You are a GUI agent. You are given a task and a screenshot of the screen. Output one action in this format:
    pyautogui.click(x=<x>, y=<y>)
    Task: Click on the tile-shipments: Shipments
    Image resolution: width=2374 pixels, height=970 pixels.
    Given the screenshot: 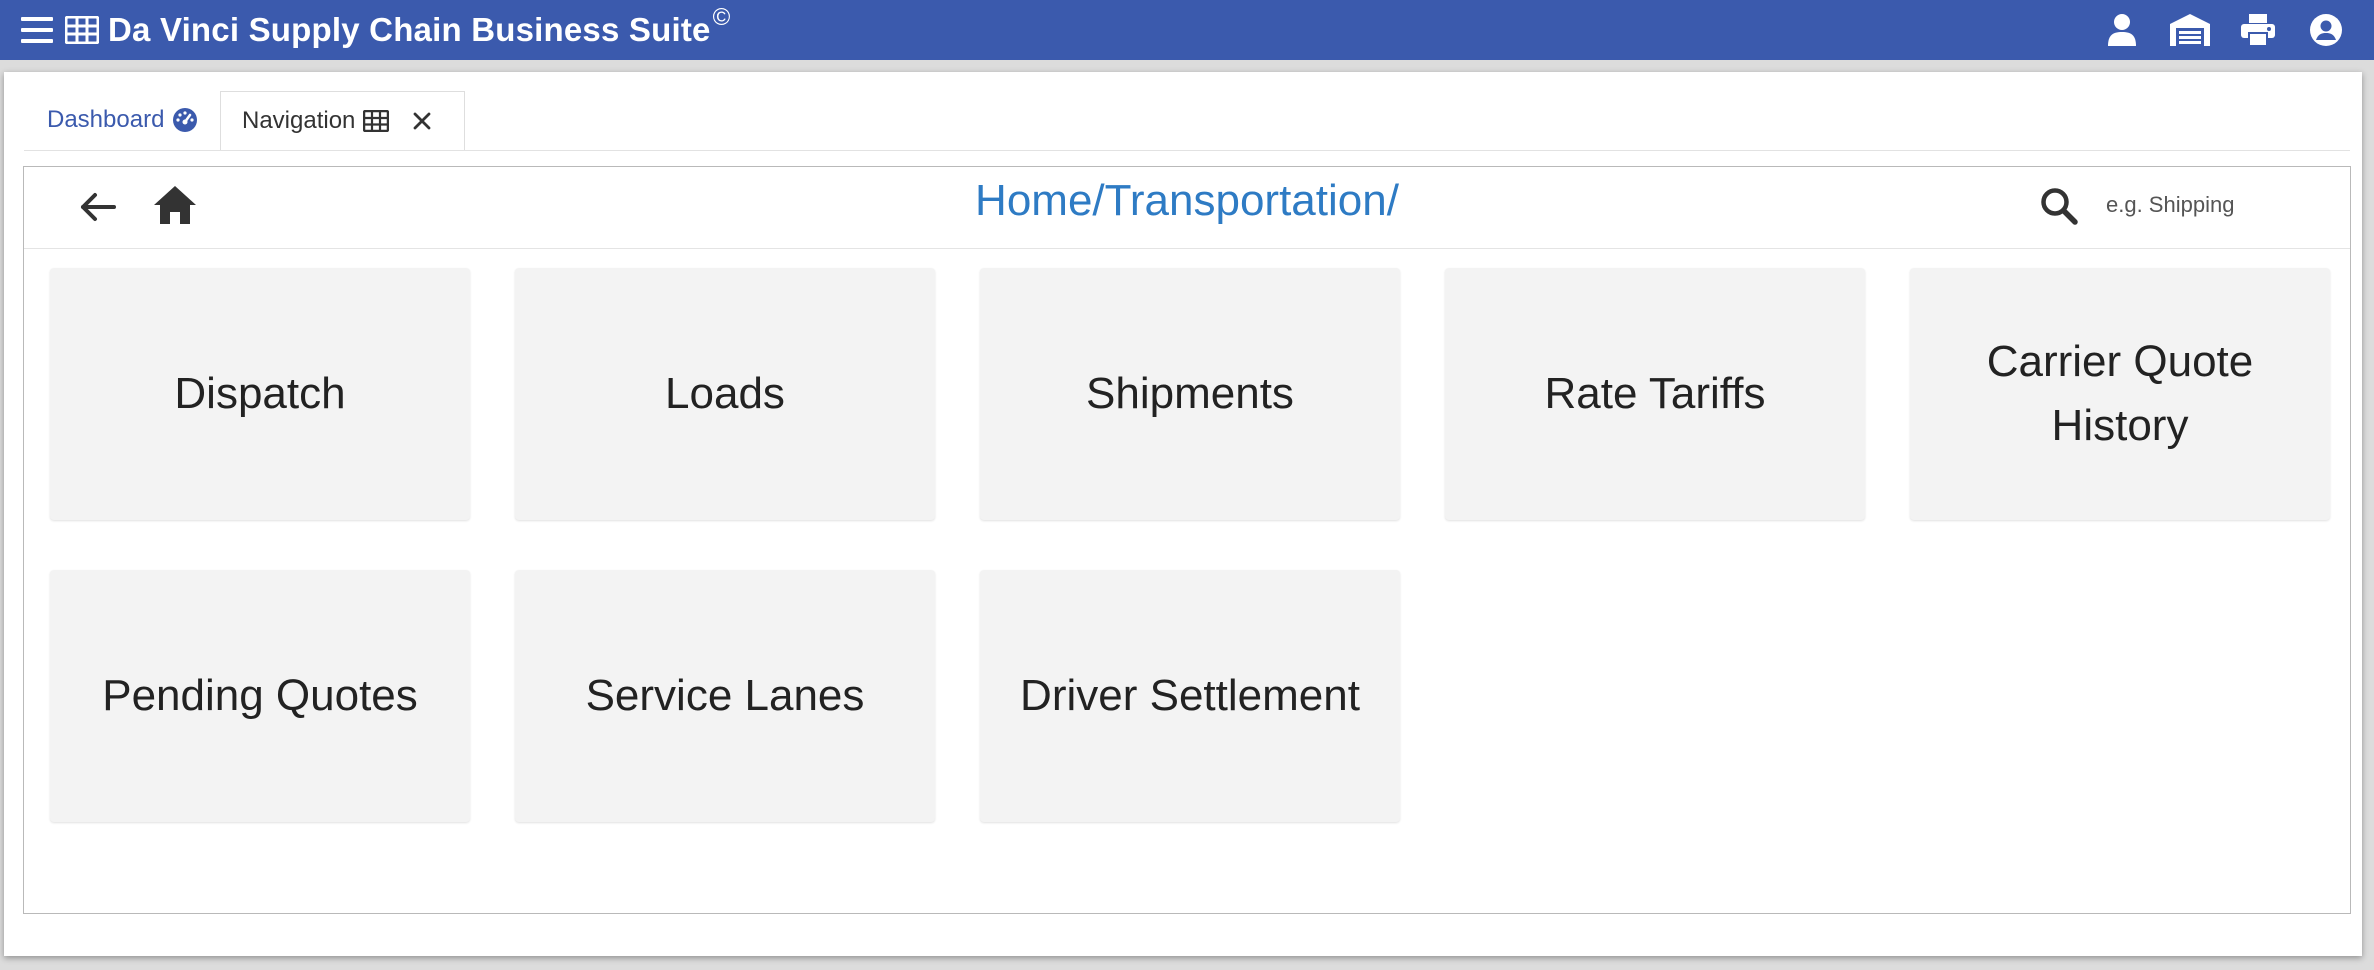 What is the action you would take?
    pyautogui.click(x=1190, y=394)
    